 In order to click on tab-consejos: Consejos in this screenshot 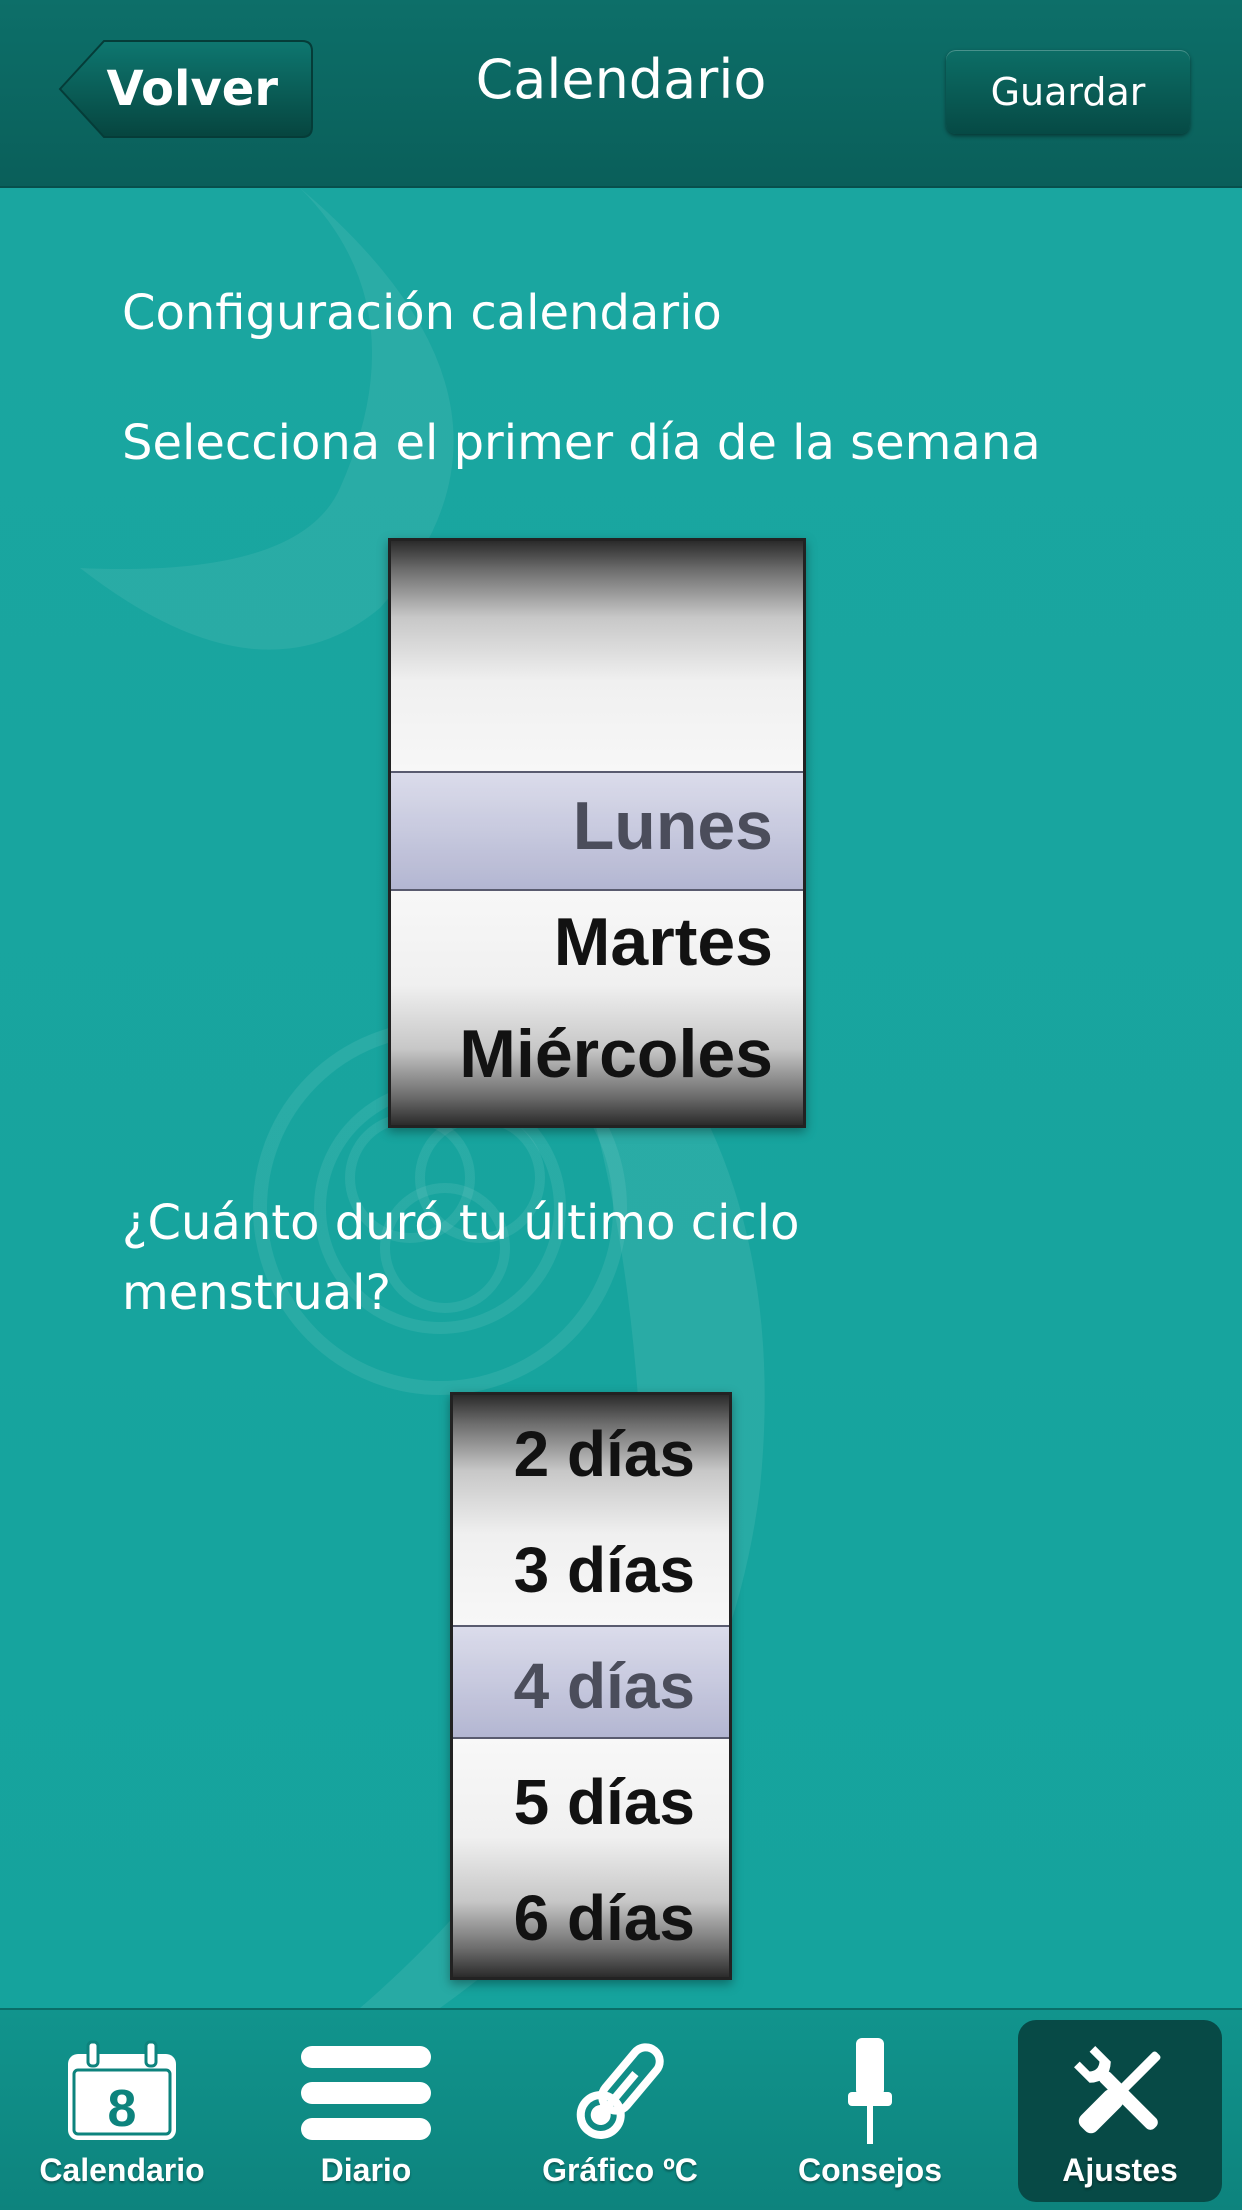, I will do `click(870, 2111)`.